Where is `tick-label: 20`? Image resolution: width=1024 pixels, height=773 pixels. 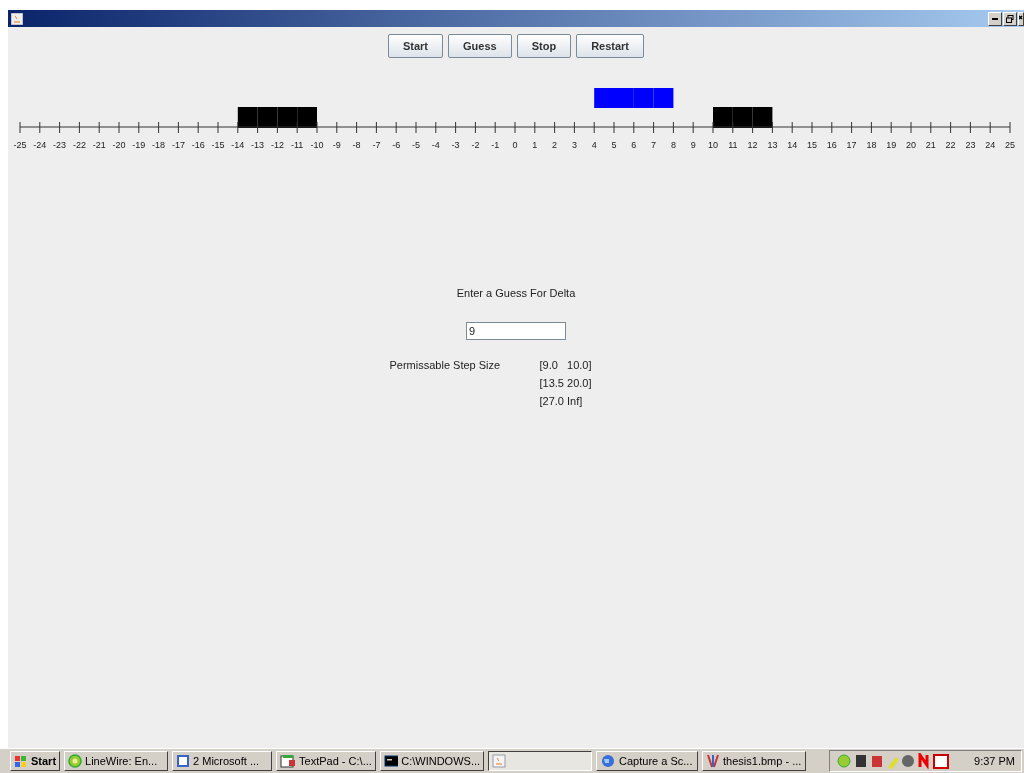
tick-label: 20 is located at coordinates (911, 145).